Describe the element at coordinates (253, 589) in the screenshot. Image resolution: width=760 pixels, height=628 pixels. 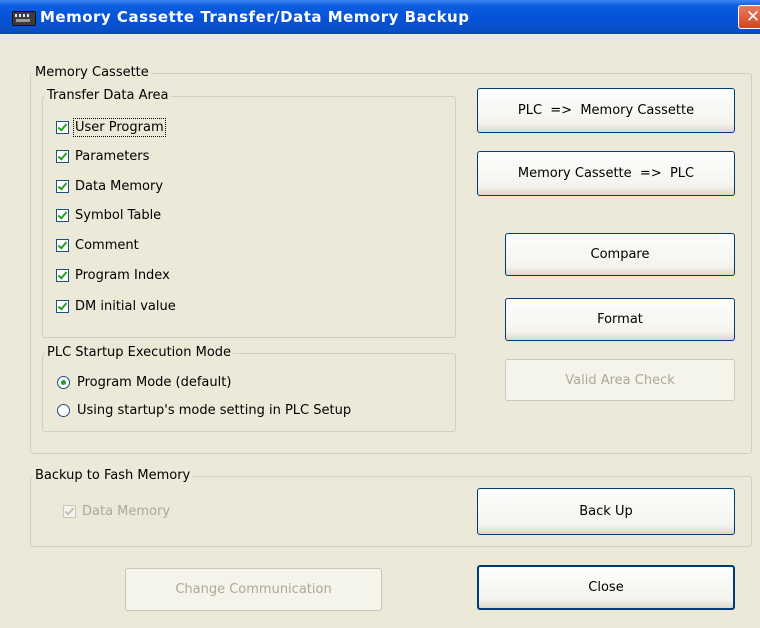
I see `change-communication-button: Change Communication` at that location.